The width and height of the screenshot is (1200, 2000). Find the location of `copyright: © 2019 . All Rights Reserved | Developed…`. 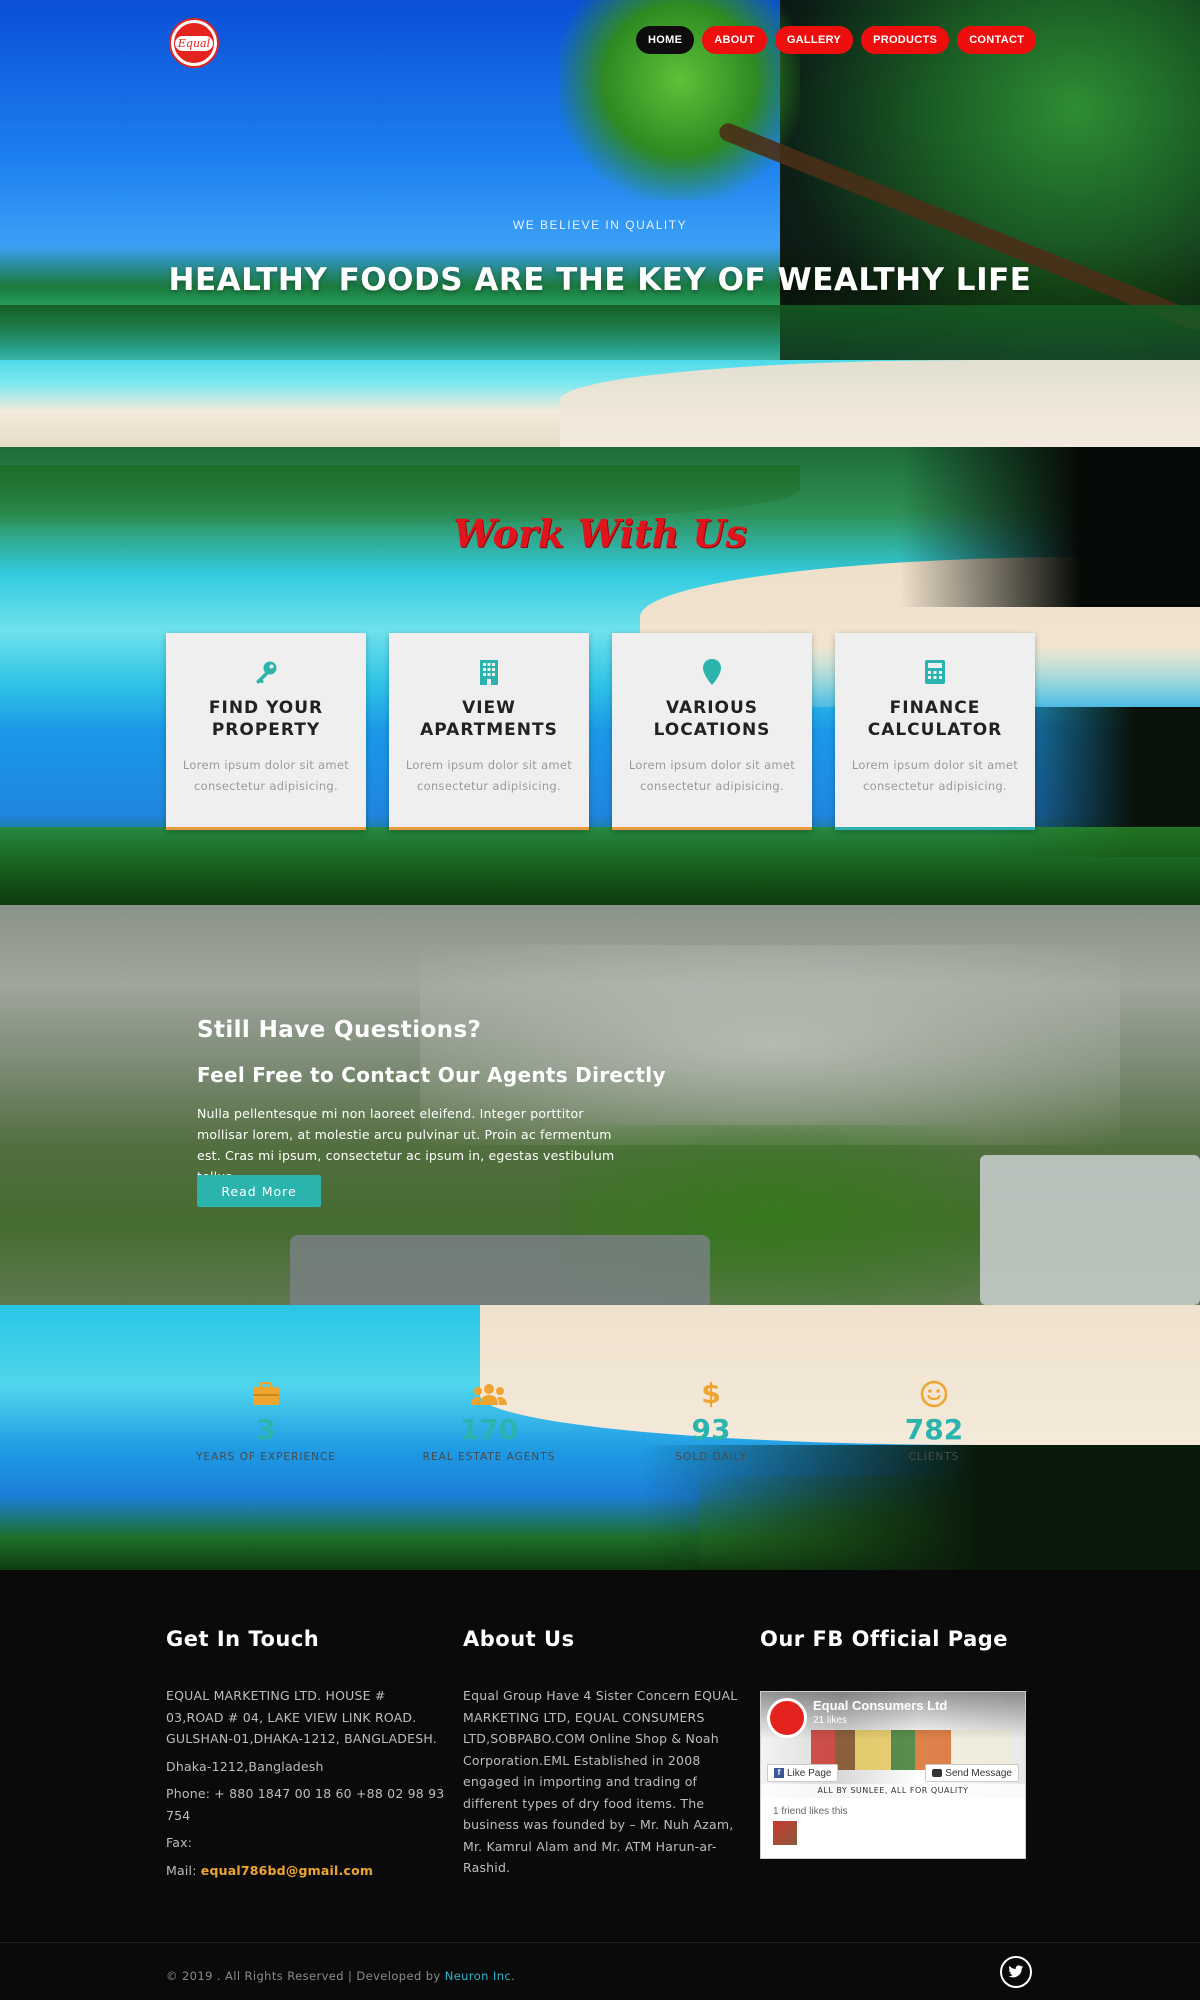

copyright: © 2019 . All Rights Reserved | Developed… is located at coordinates (341, 1976).